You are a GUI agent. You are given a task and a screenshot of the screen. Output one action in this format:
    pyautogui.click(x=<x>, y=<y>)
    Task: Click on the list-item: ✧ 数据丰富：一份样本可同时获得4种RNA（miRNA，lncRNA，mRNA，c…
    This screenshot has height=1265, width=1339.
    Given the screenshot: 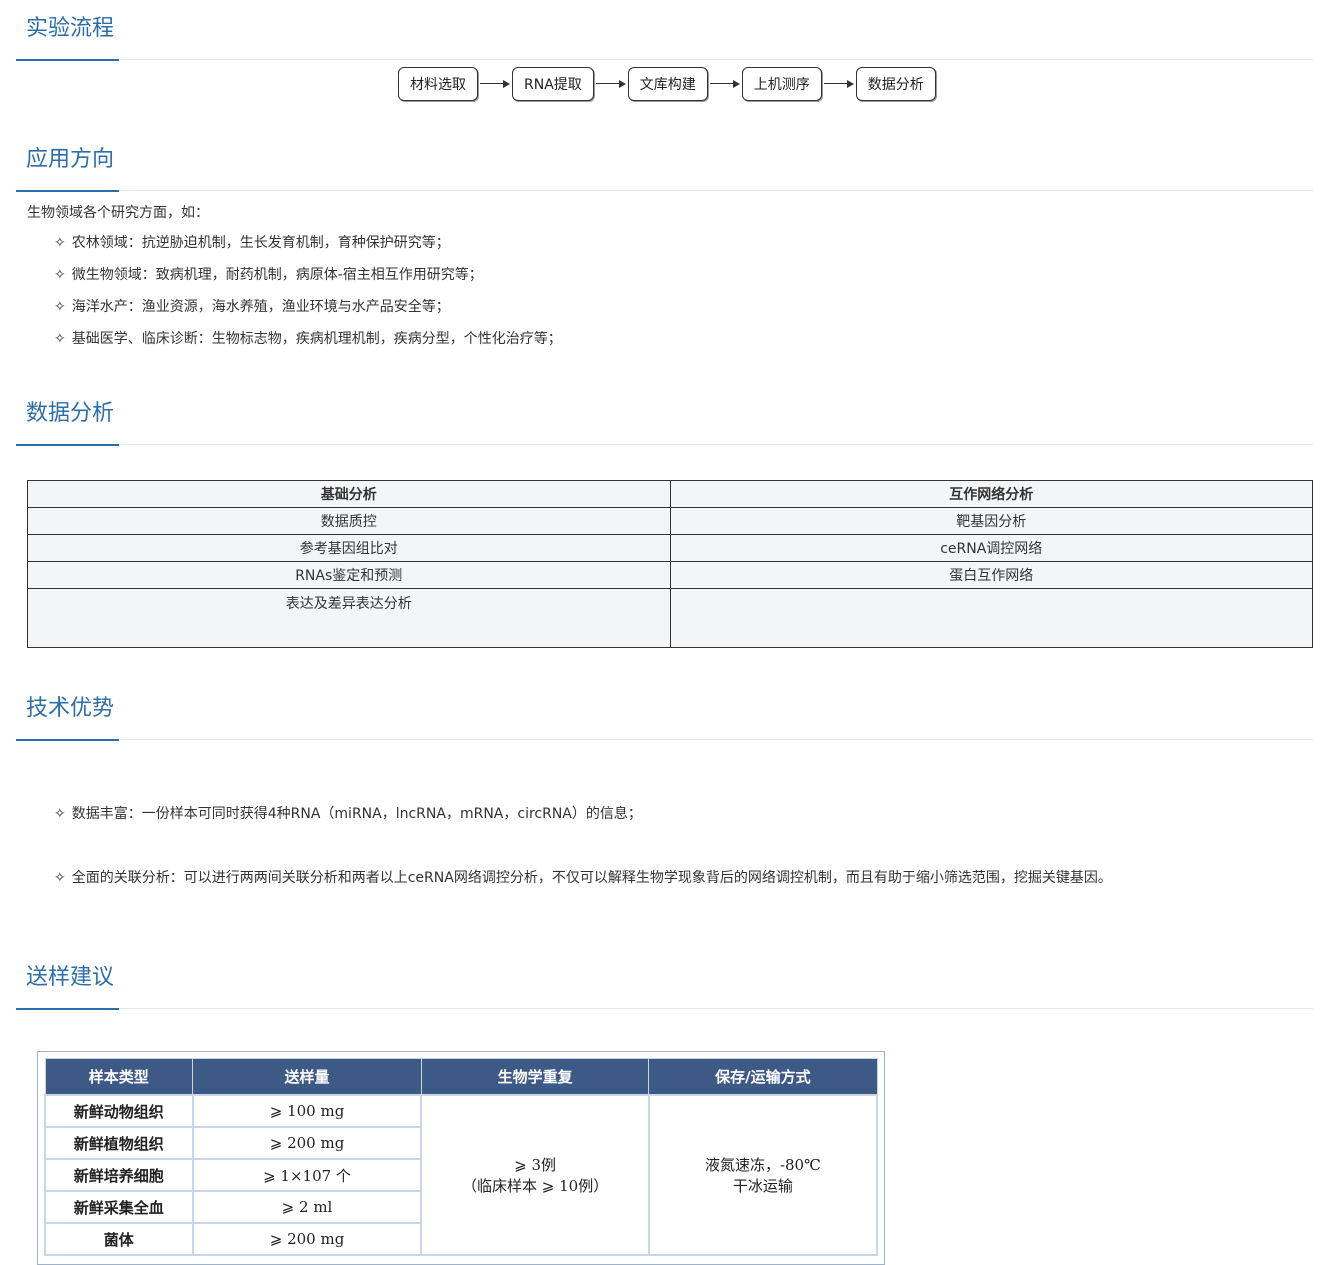 What is the action you would take?
    pyautogui.click(x=348, y=814)
    